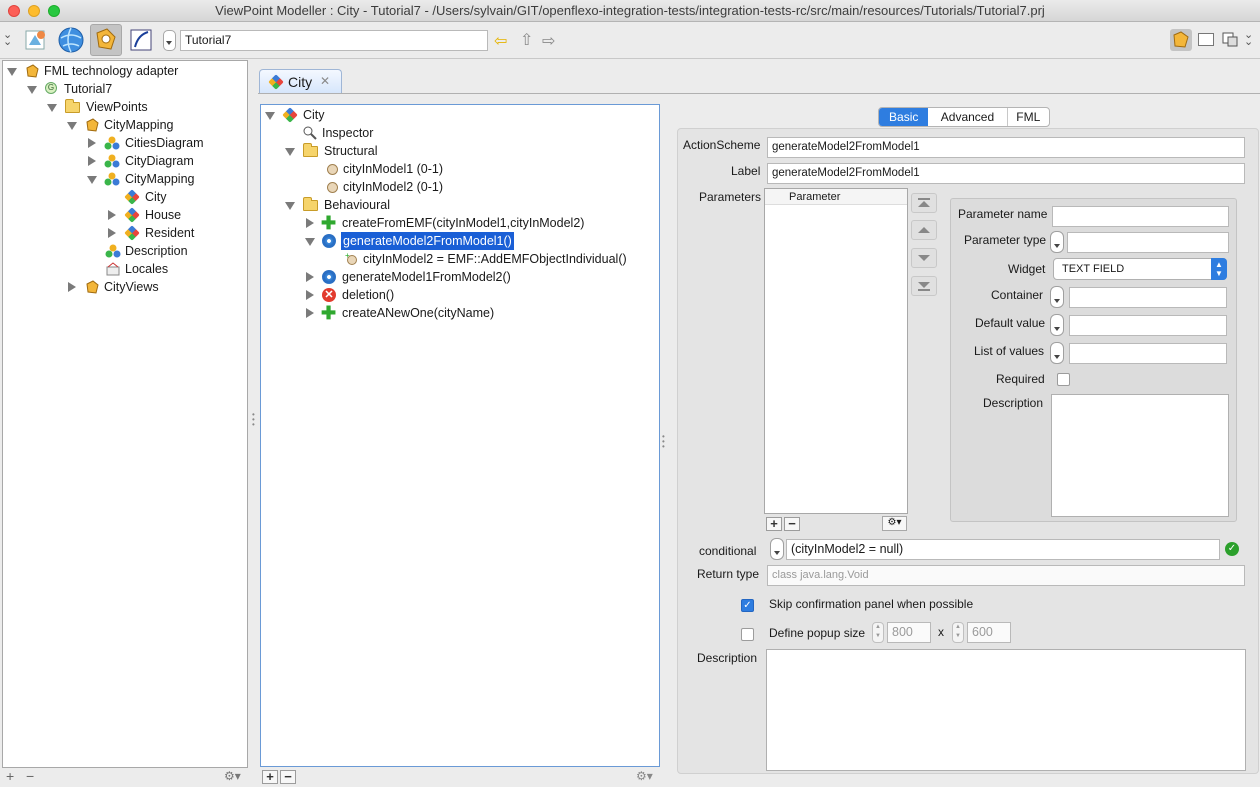 The height and width of the screenshot is (787, 1260). What do you see at coordinates (1006, 710) in the screenshot?
I see `description-area` at bounding box center [1006, 710].